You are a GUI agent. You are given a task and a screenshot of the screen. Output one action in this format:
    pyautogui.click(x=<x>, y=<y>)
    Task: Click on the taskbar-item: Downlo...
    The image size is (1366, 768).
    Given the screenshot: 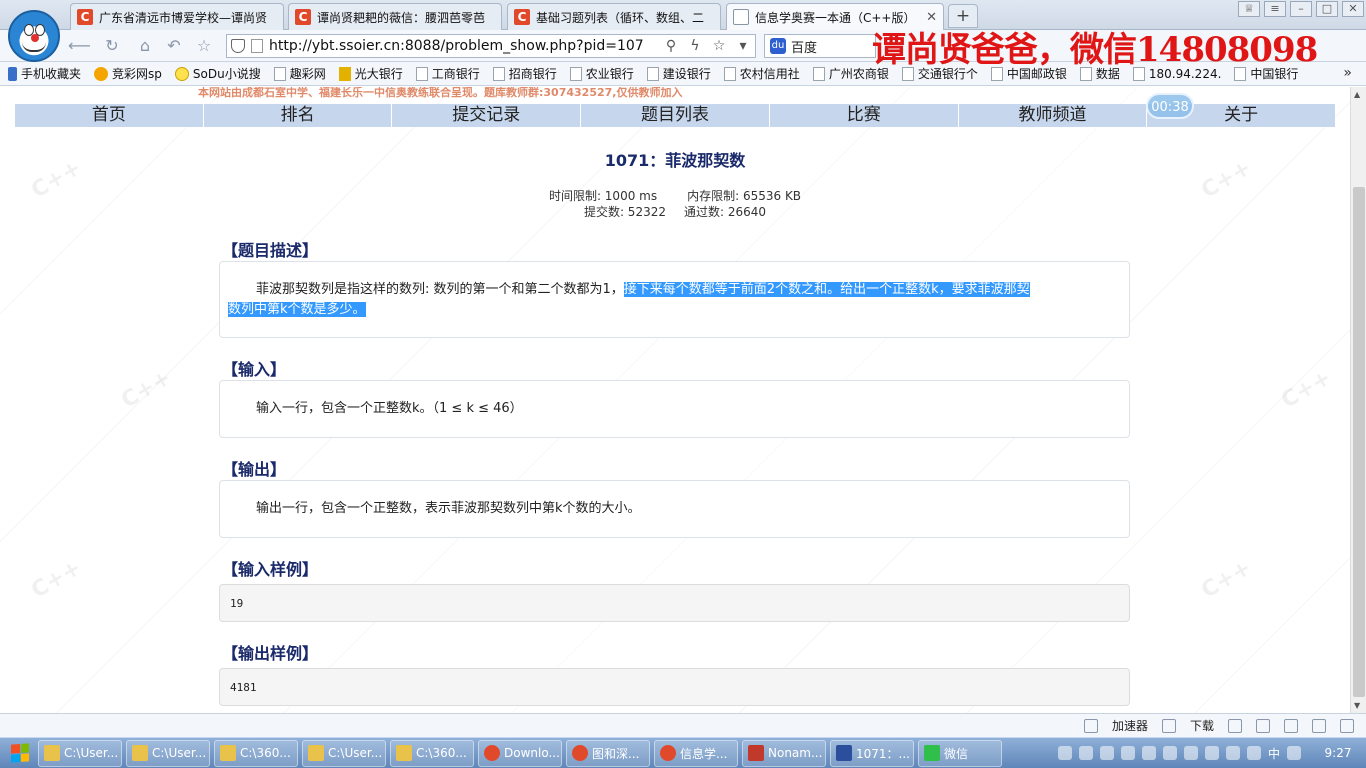 What is the action you would take?
    pyautogui.click(x=520, y=753)
    